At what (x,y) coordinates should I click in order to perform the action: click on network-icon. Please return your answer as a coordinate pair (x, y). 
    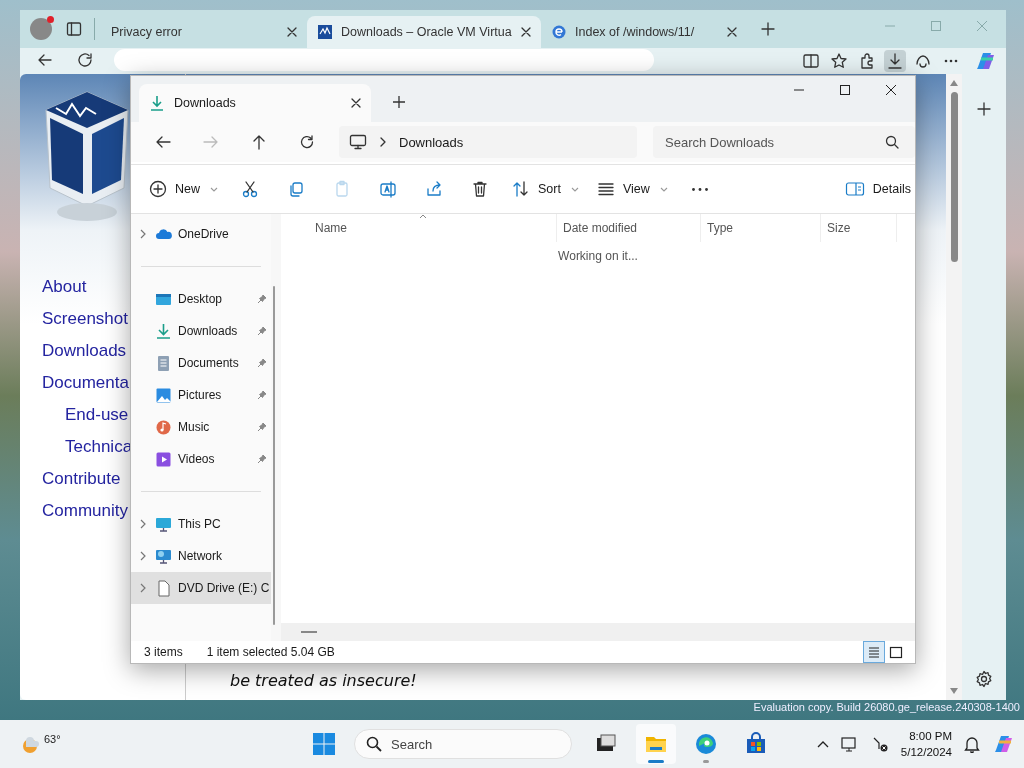
    Looking at the image, I should click on (163, 556).